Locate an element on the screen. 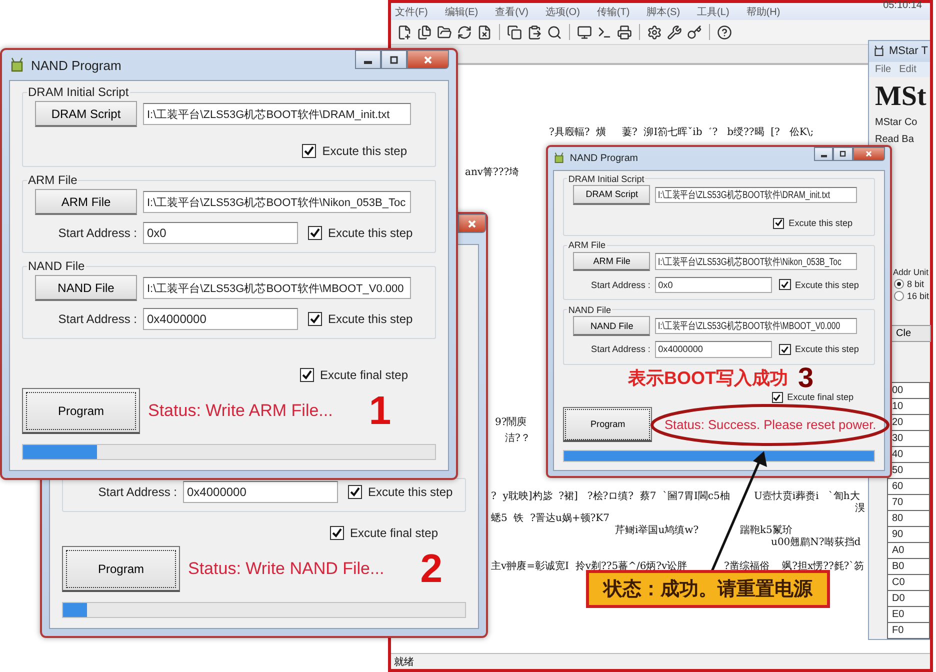  terminal-text: ?具廏輻? 熿 萋? 泖I箚七晖ˇib゛? b绶??暍 [? 伀K\; is located at coordinates (681, 132).